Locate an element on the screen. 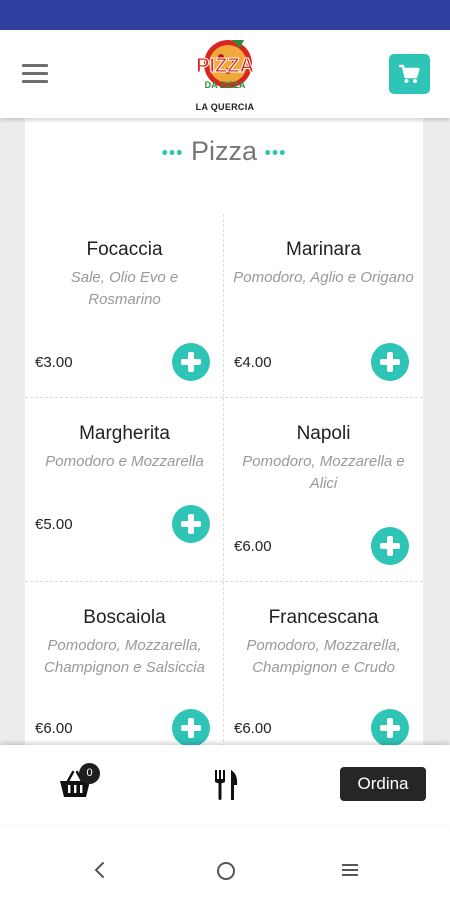 The image size is (450, 900). home-circle-icon is located at coordinates (226, 871).